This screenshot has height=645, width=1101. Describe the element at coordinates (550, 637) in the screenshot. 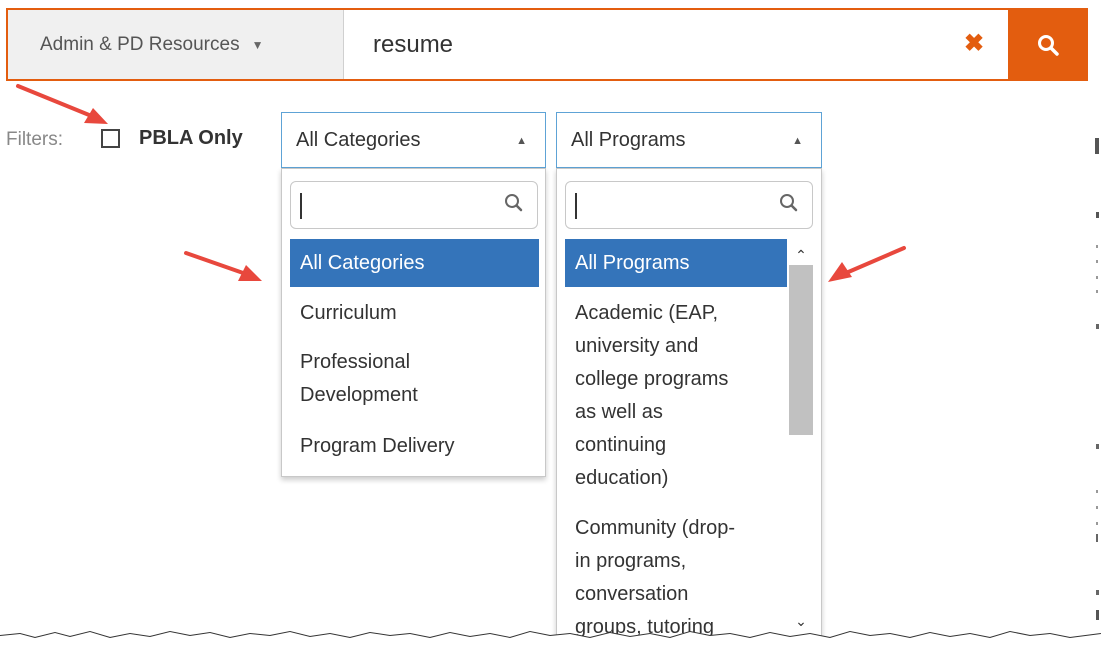

I see `torn-edge` at that location.